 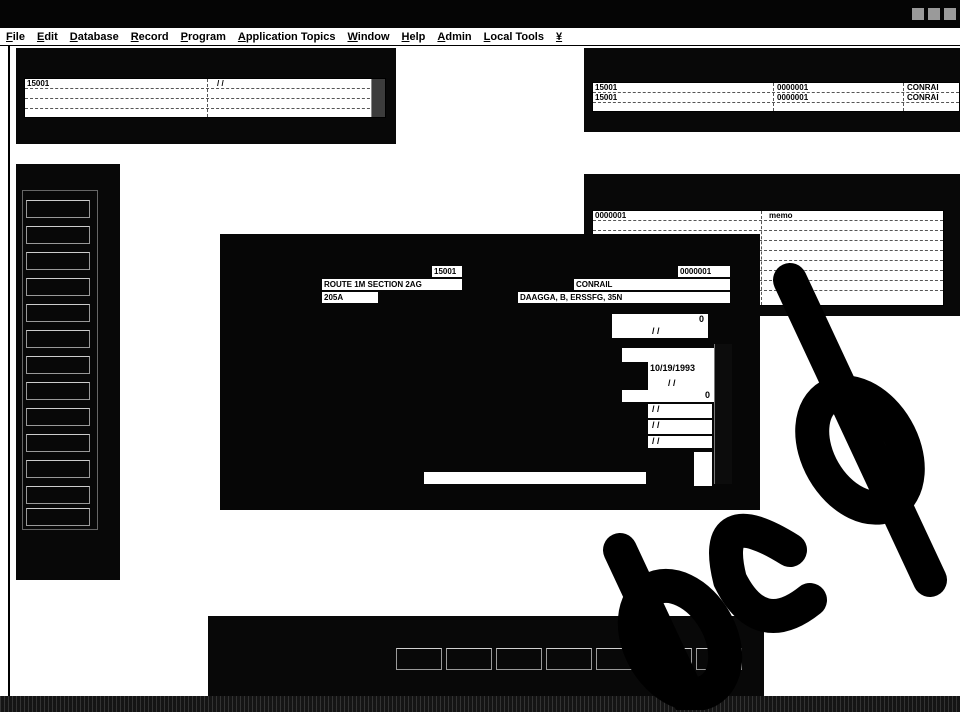 What do you see at coordinates (15, 37) in the screenshot?
I see `menu-file: File` at bounding box center [15, 37].